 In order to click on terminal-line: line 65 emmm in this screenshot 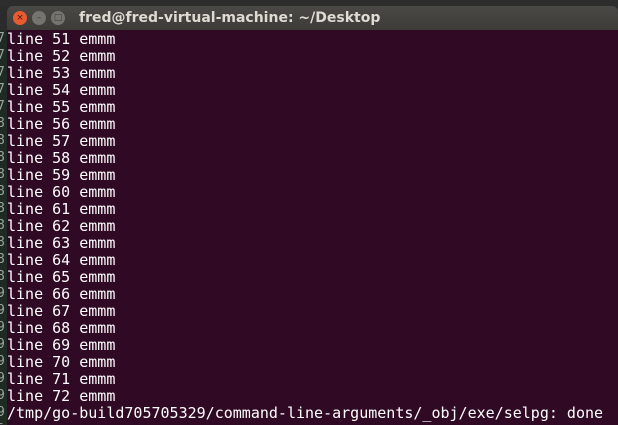, I will do `click(61, 277)`.